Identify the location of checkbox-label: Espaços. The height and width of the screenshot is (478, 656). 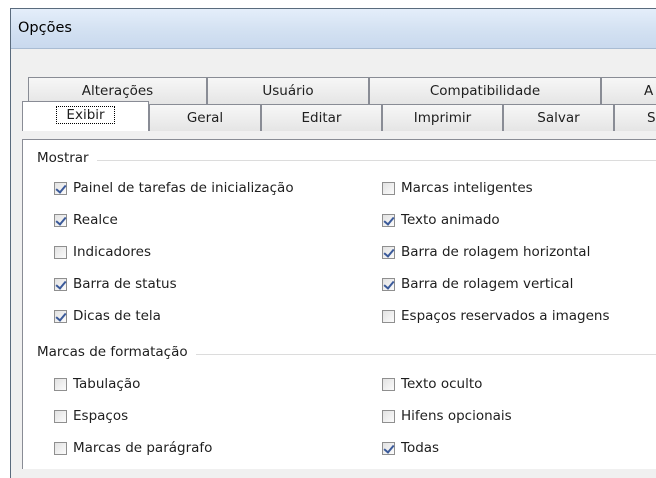
(101, 416).